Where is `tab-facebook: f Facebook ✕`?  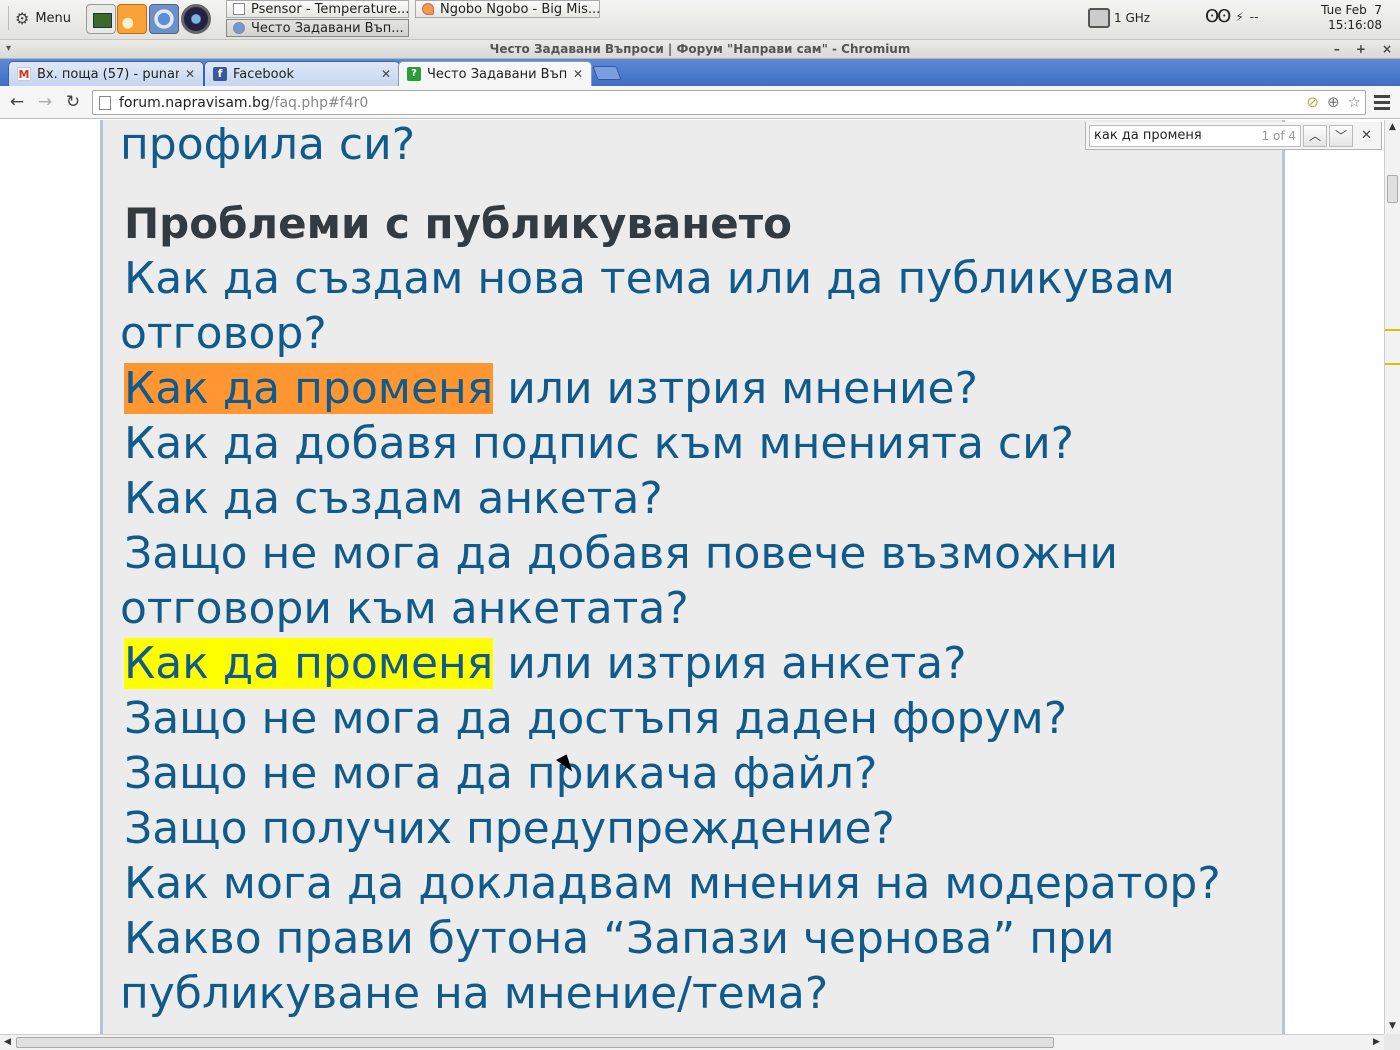
tab-facebook: f Facebook ✕ is located at coordinates (302, 73).